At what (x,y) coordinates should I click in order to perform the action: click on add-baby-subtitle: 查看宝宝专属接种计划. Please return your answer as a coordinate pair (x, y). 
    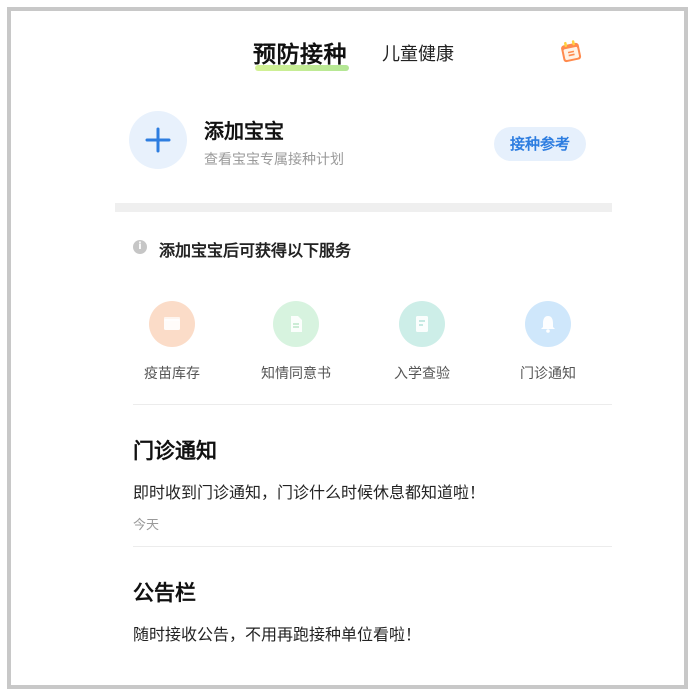
    Looking at the image, I should click on (274, 160).